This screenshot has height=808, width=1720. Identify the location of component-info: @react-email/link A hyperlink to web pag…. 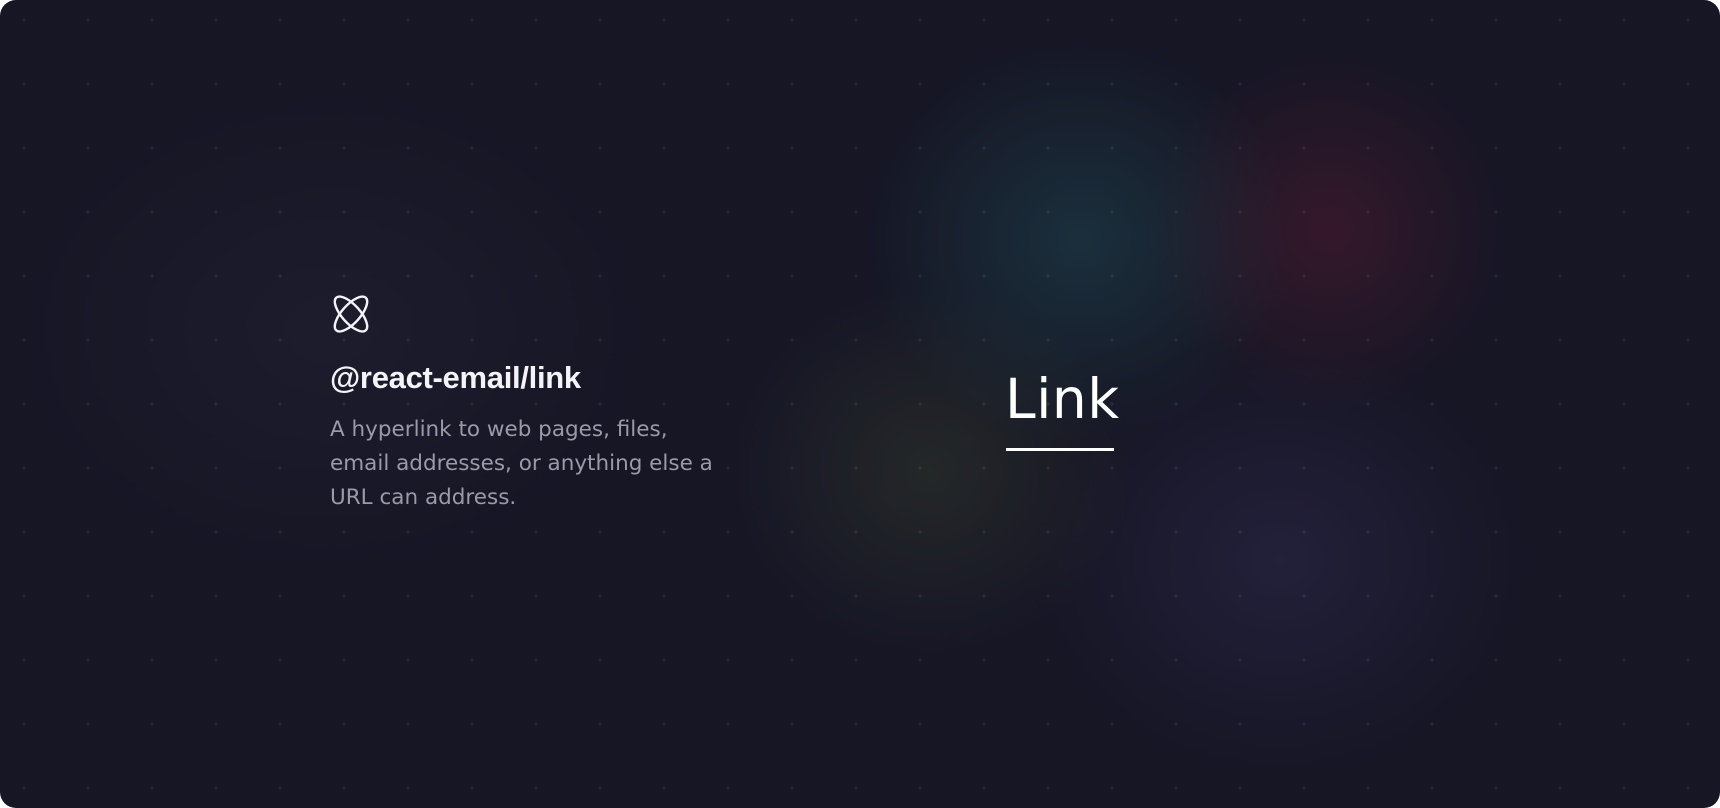
(530, 403).